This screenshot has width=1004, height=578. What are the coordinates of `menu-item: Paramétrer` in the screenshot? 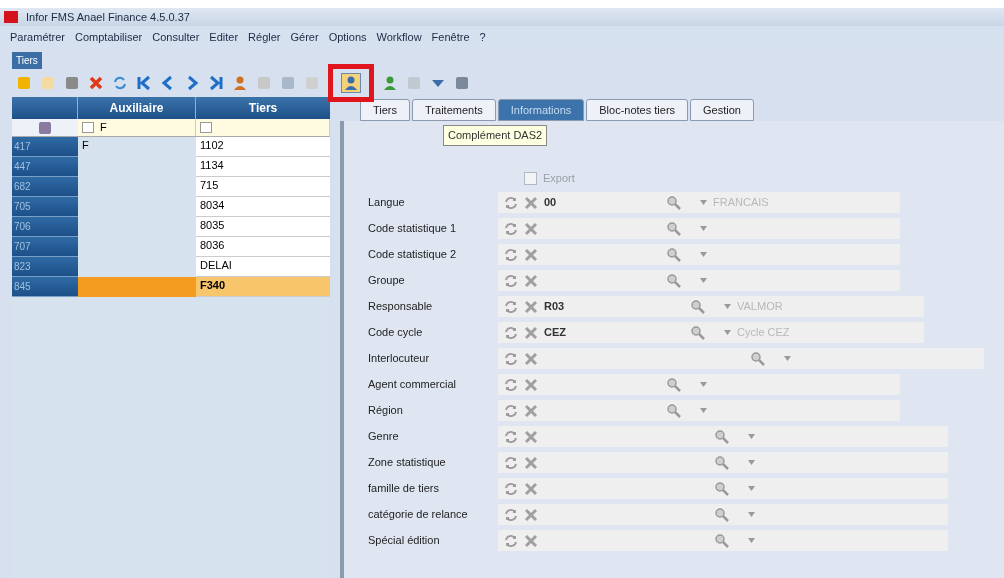 It's located at (38, 37).